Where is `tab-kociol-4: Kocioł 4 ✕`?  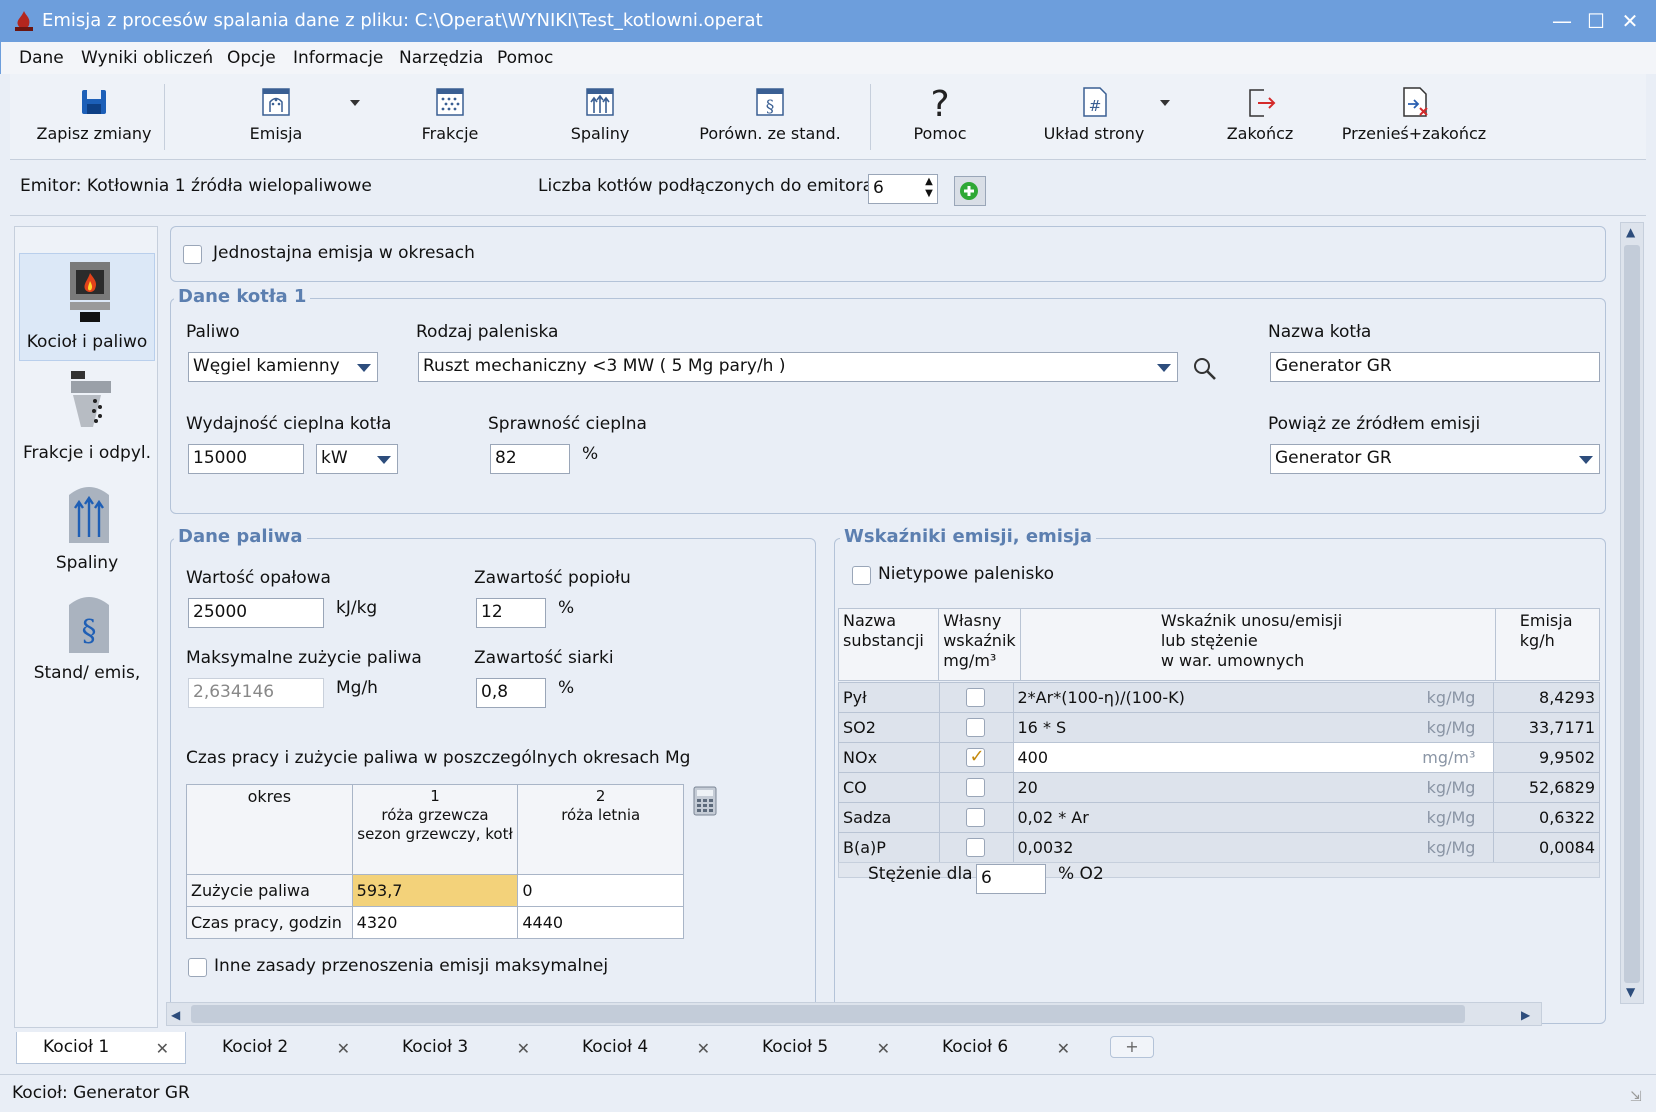
tab-kociol-4: Kocioł 4 ✕ is located at coordinates (641, 1048).